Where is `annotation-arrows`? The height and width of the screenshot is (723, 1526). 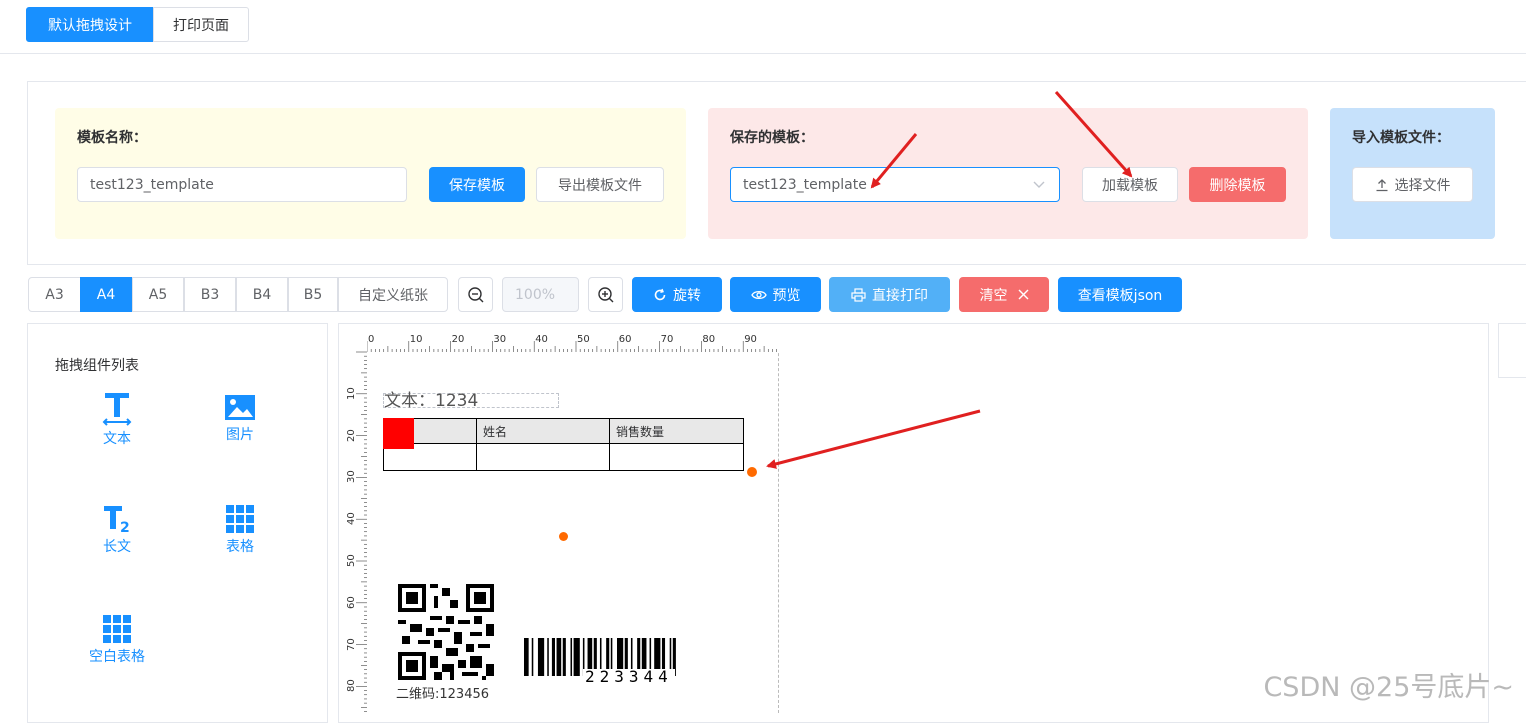 annotation-arrows is located at coordinates (949, 280).